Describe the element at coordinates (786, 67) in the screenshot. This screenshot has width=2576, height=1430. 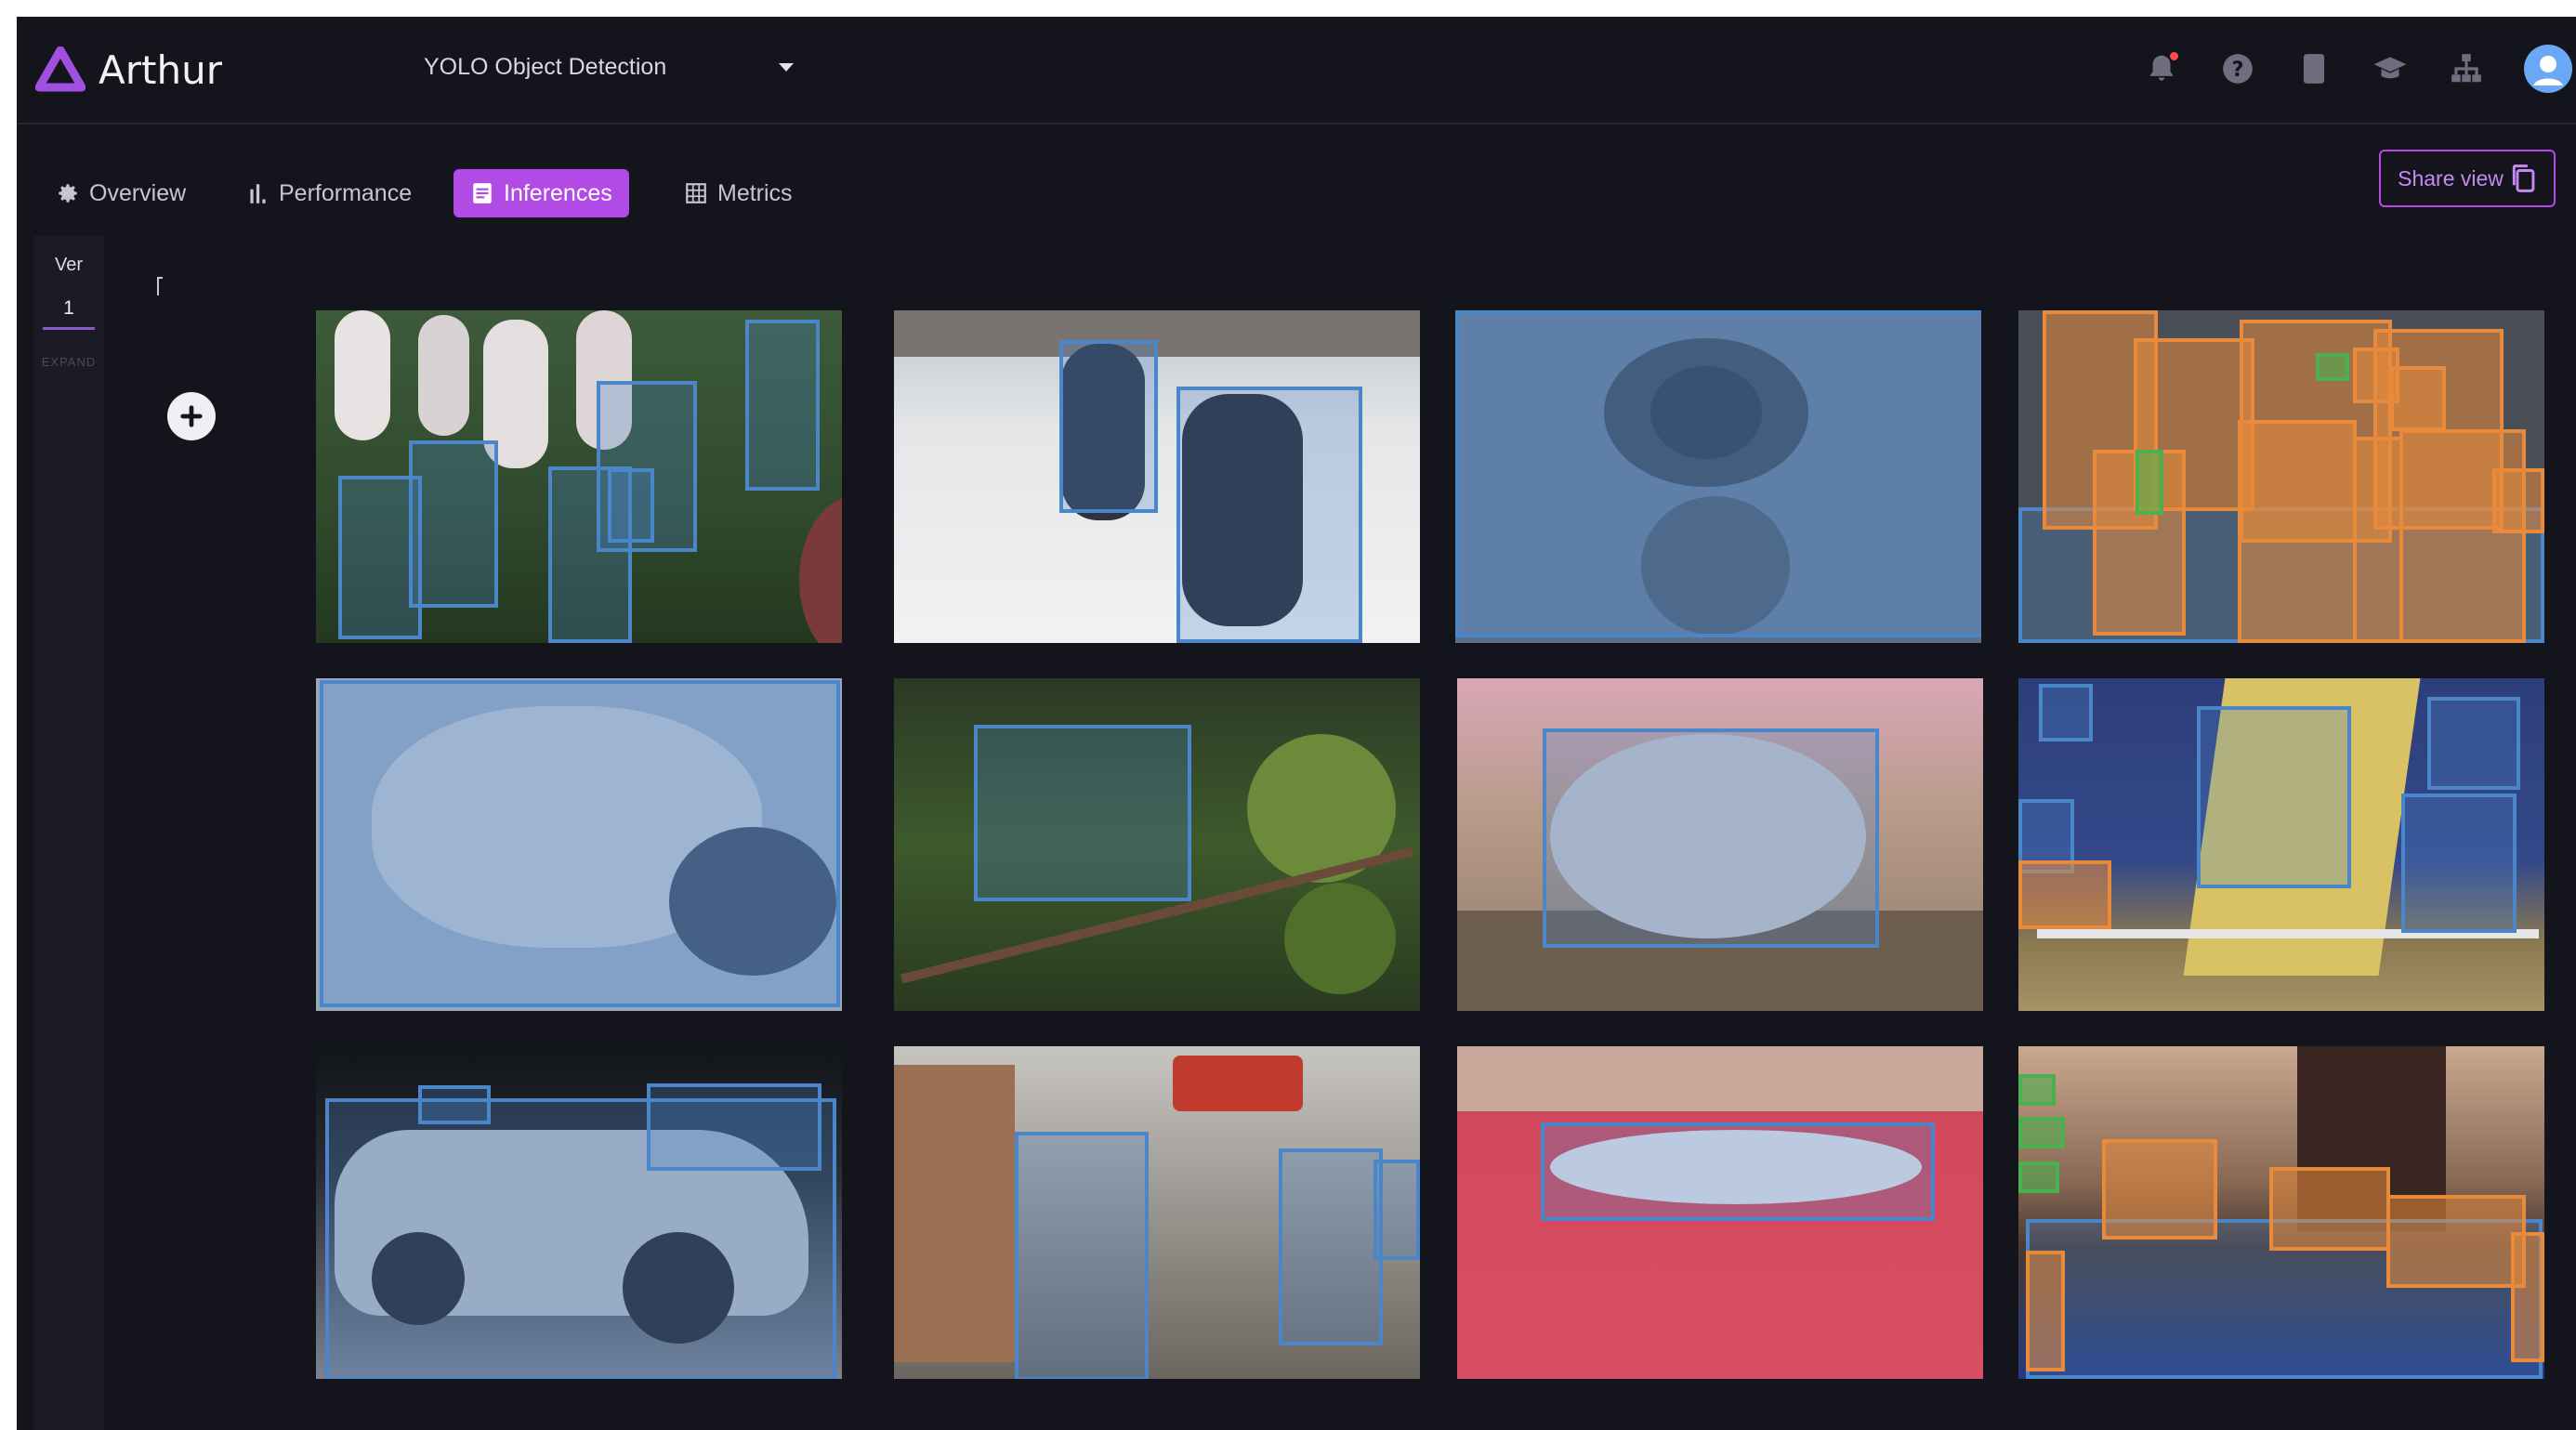
I see `chevron-down-icon` at that location.